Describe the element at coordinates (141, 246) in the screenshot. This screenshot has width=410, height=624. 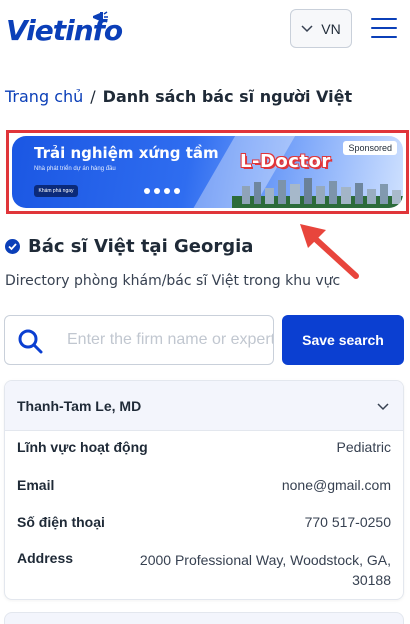
I see `section-title: Bác sĩ Việt tại Georgia` at that location.